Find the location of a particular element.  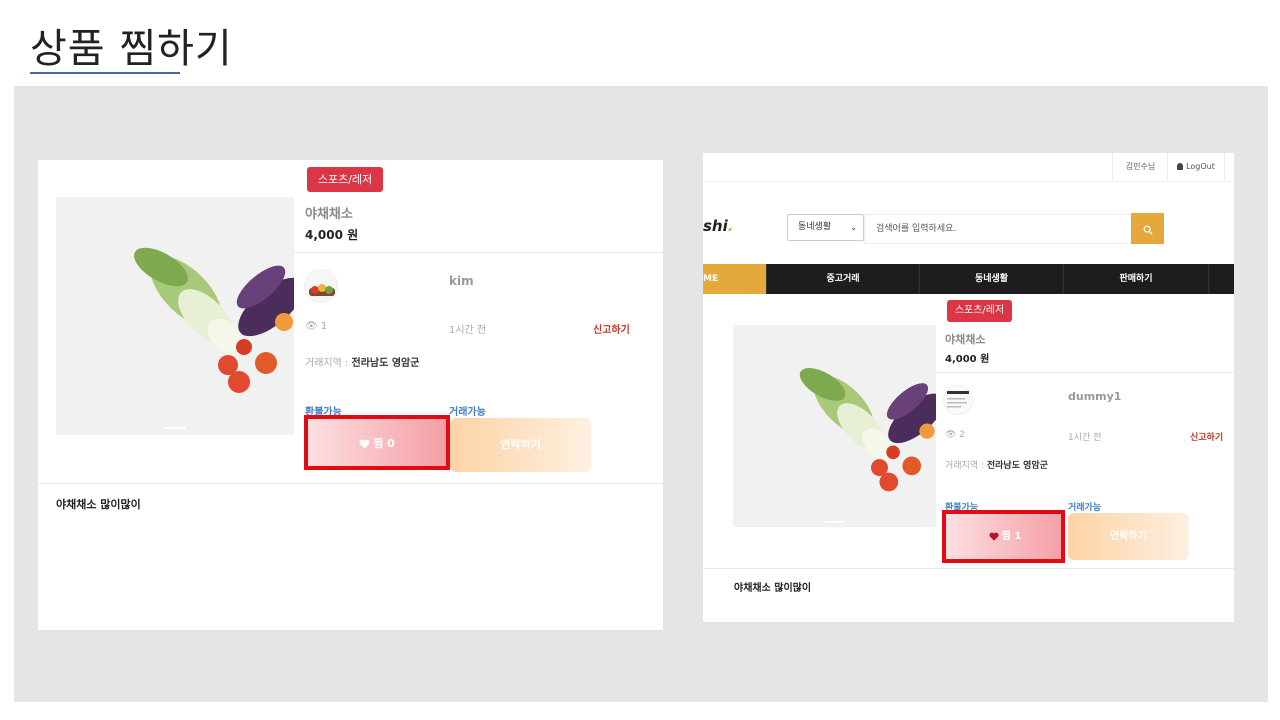

user-name: 김민수님 is located at coordinates (1140, 167).